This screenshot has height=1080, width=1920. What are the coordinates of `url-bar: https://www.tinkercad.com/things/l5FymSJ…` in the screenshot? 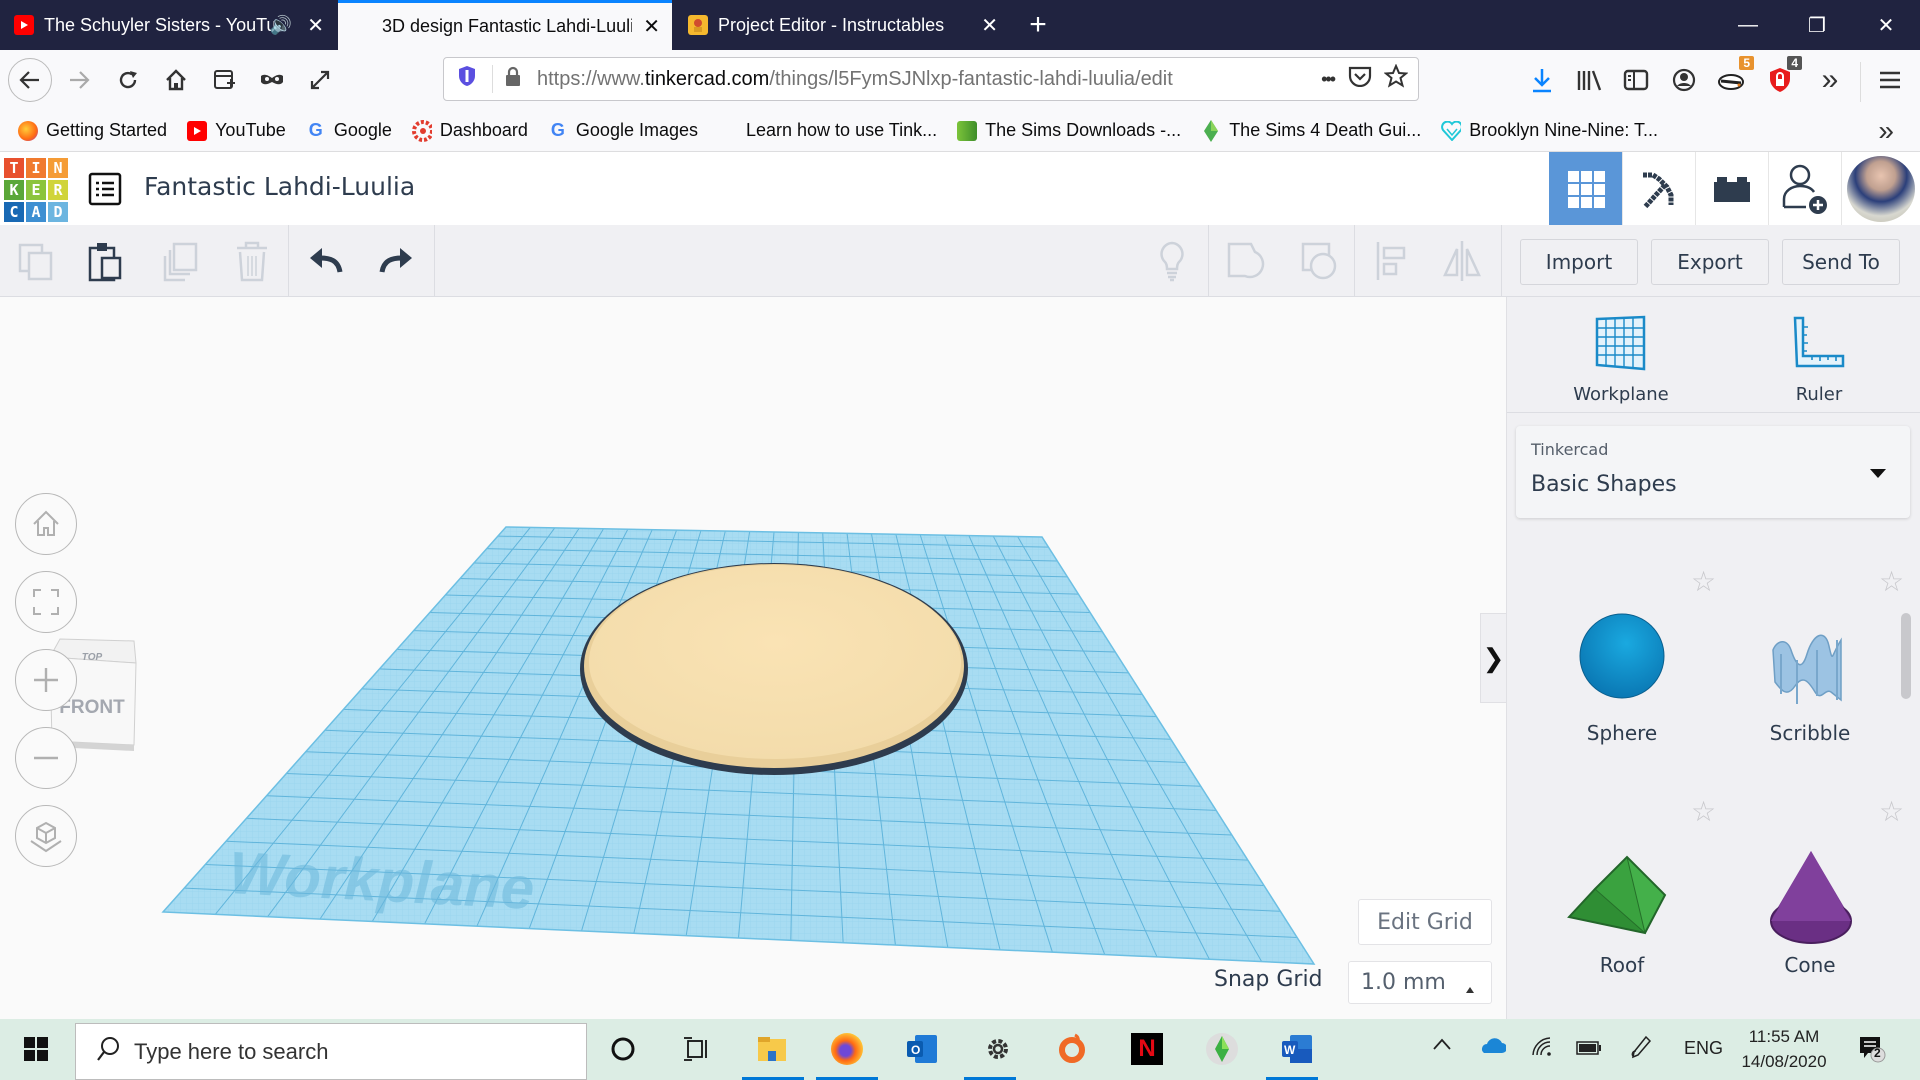 It's located at (931, 79).